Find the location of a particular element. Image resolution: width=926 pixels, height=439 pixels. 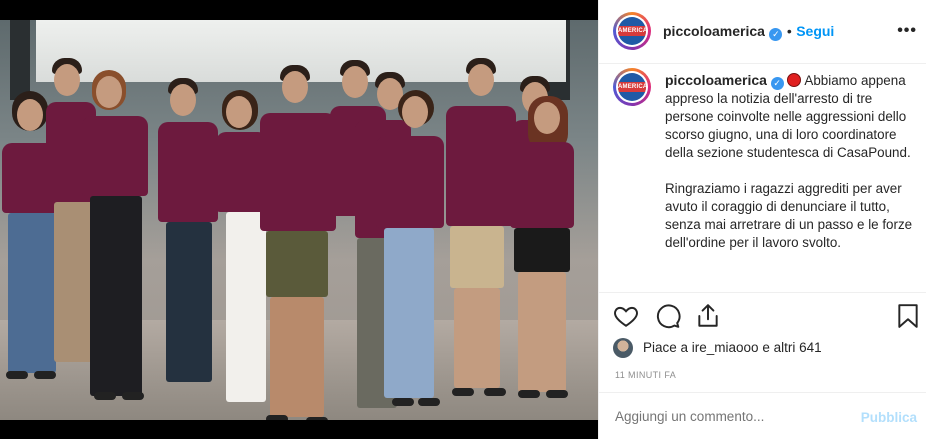

post-header: AMERICA piccoloamerica ✓ • Segui ••• is located at coordinates (762, 32).